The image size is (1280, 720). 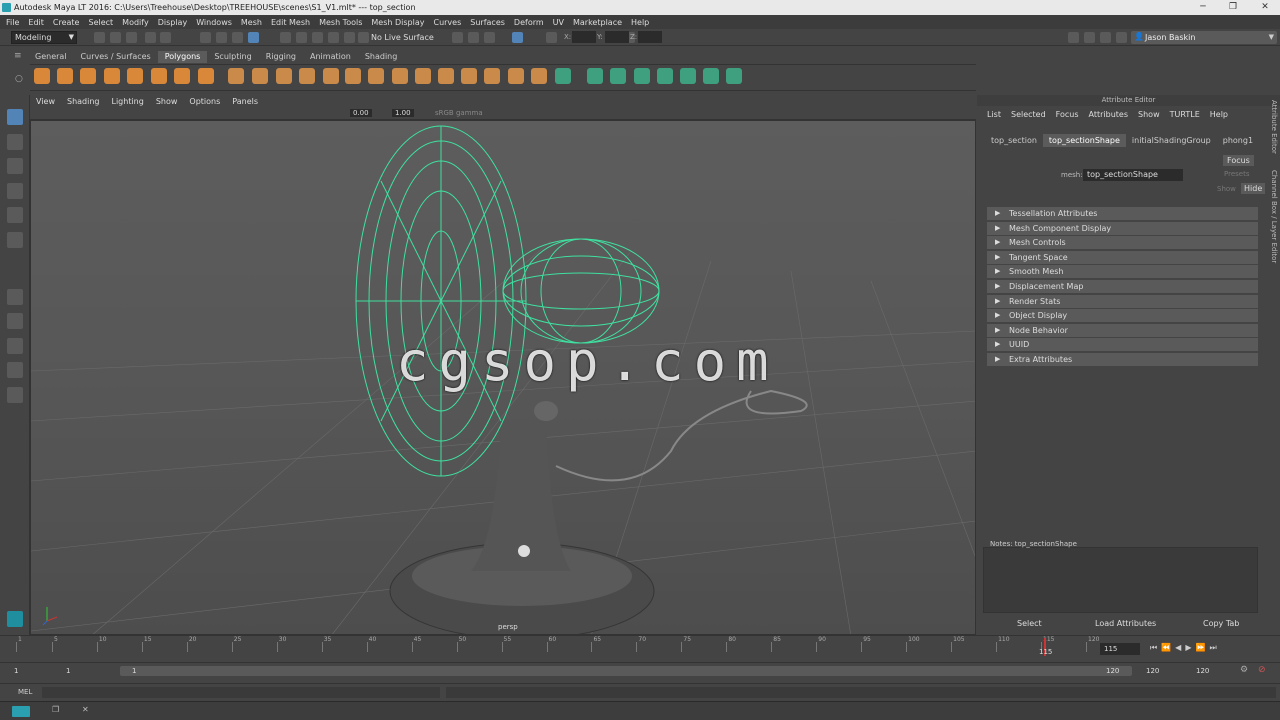 What do you see at coordinates (1122, 213) in the screenshot?
I see `ae-section-tessellation-attributes: ▶ Tessellation Attributes` at bounding box center [1122, 213].